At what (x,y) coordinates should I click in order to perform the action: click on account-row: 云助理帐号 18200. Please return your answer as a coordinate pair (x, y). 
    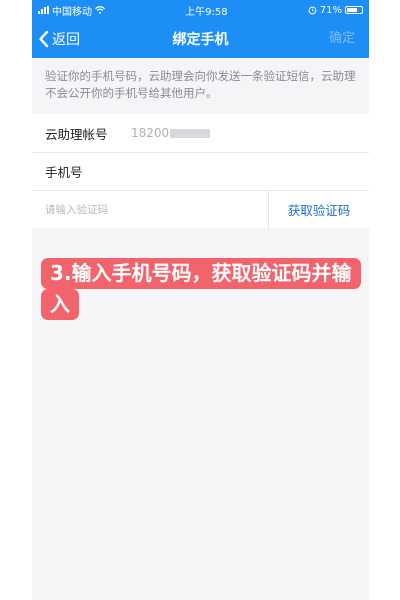
    Looking at the image, I should click on (200, 133).